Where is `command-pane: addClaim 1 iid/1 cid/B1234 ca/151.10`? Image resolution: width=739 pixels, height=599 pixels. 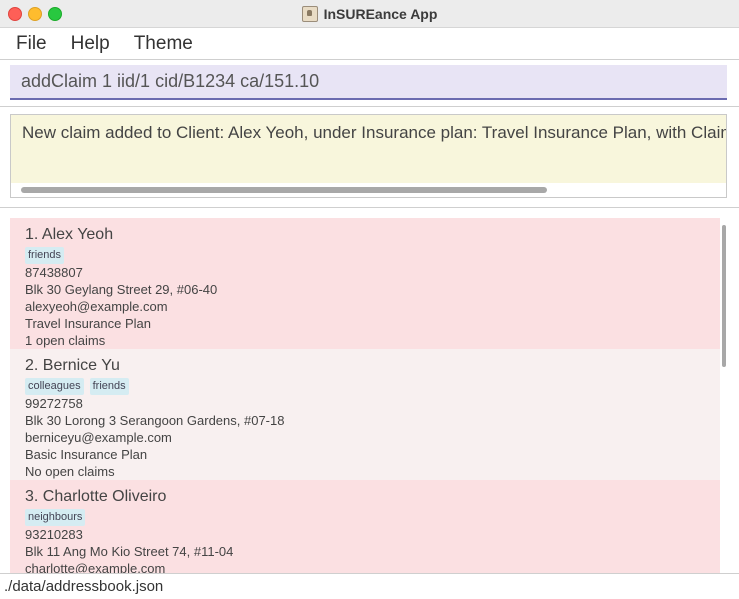 command-pane: addClaim 1 iid/1 cid/B1234 ca/151.10 is located at coordinates (369, 83).